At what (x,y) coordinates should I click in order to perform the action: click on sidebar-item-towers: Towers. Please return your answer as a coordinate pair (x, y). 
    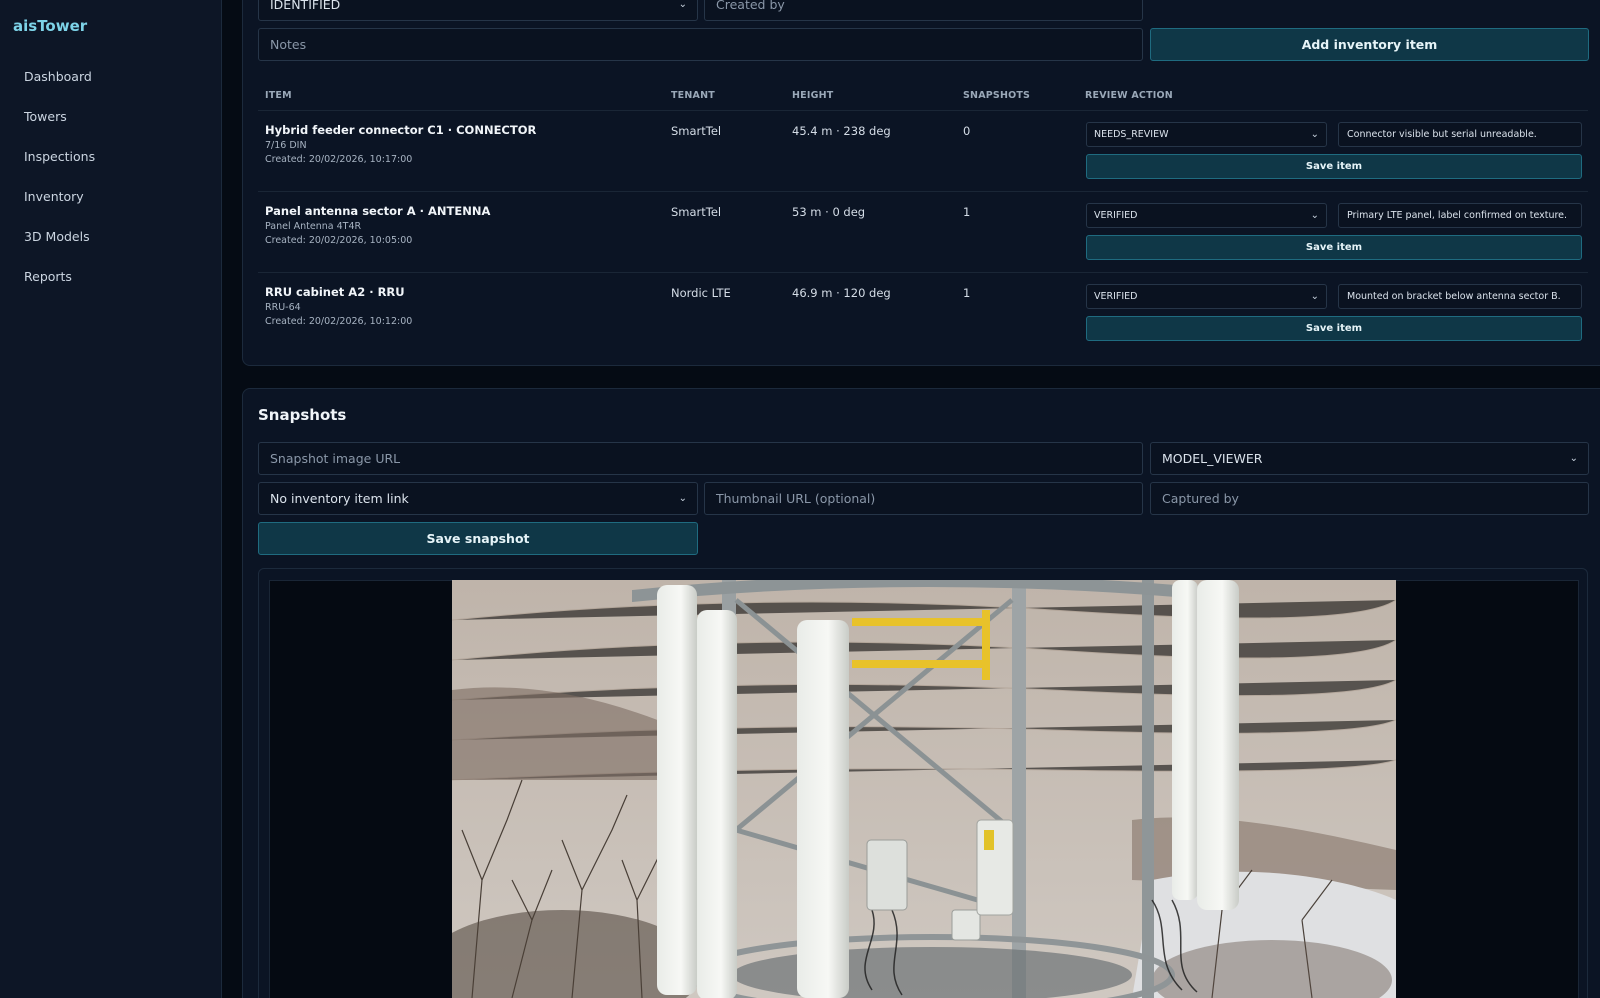
    Looking at the image, I should click on (45, 116).